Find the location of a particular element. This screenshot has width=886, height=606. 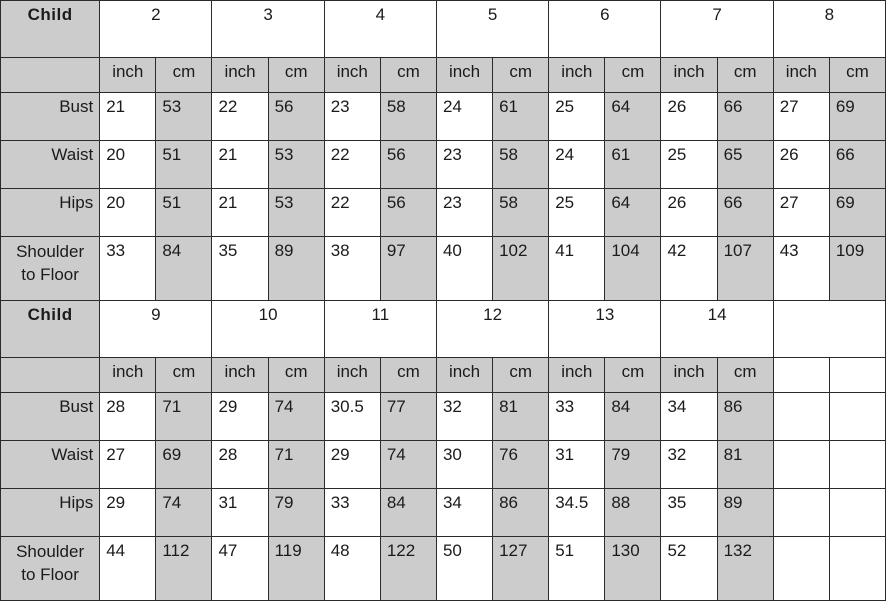

table-2-unit-inch-5: inch is located at coordinates (577, 375).